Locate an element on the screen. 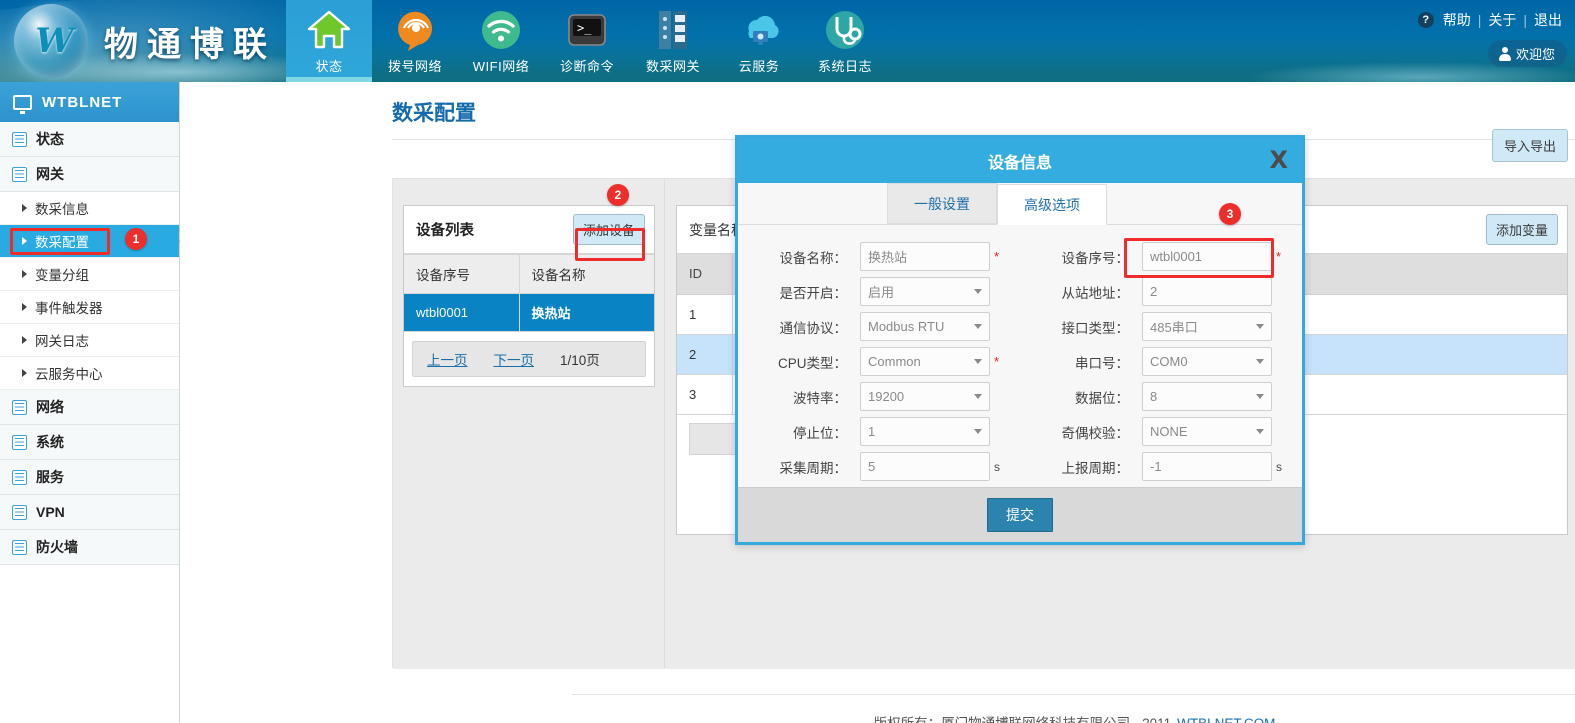 This screenshot has height=723, width=1575. slave-address-input is located at coordinates (1207, 291).